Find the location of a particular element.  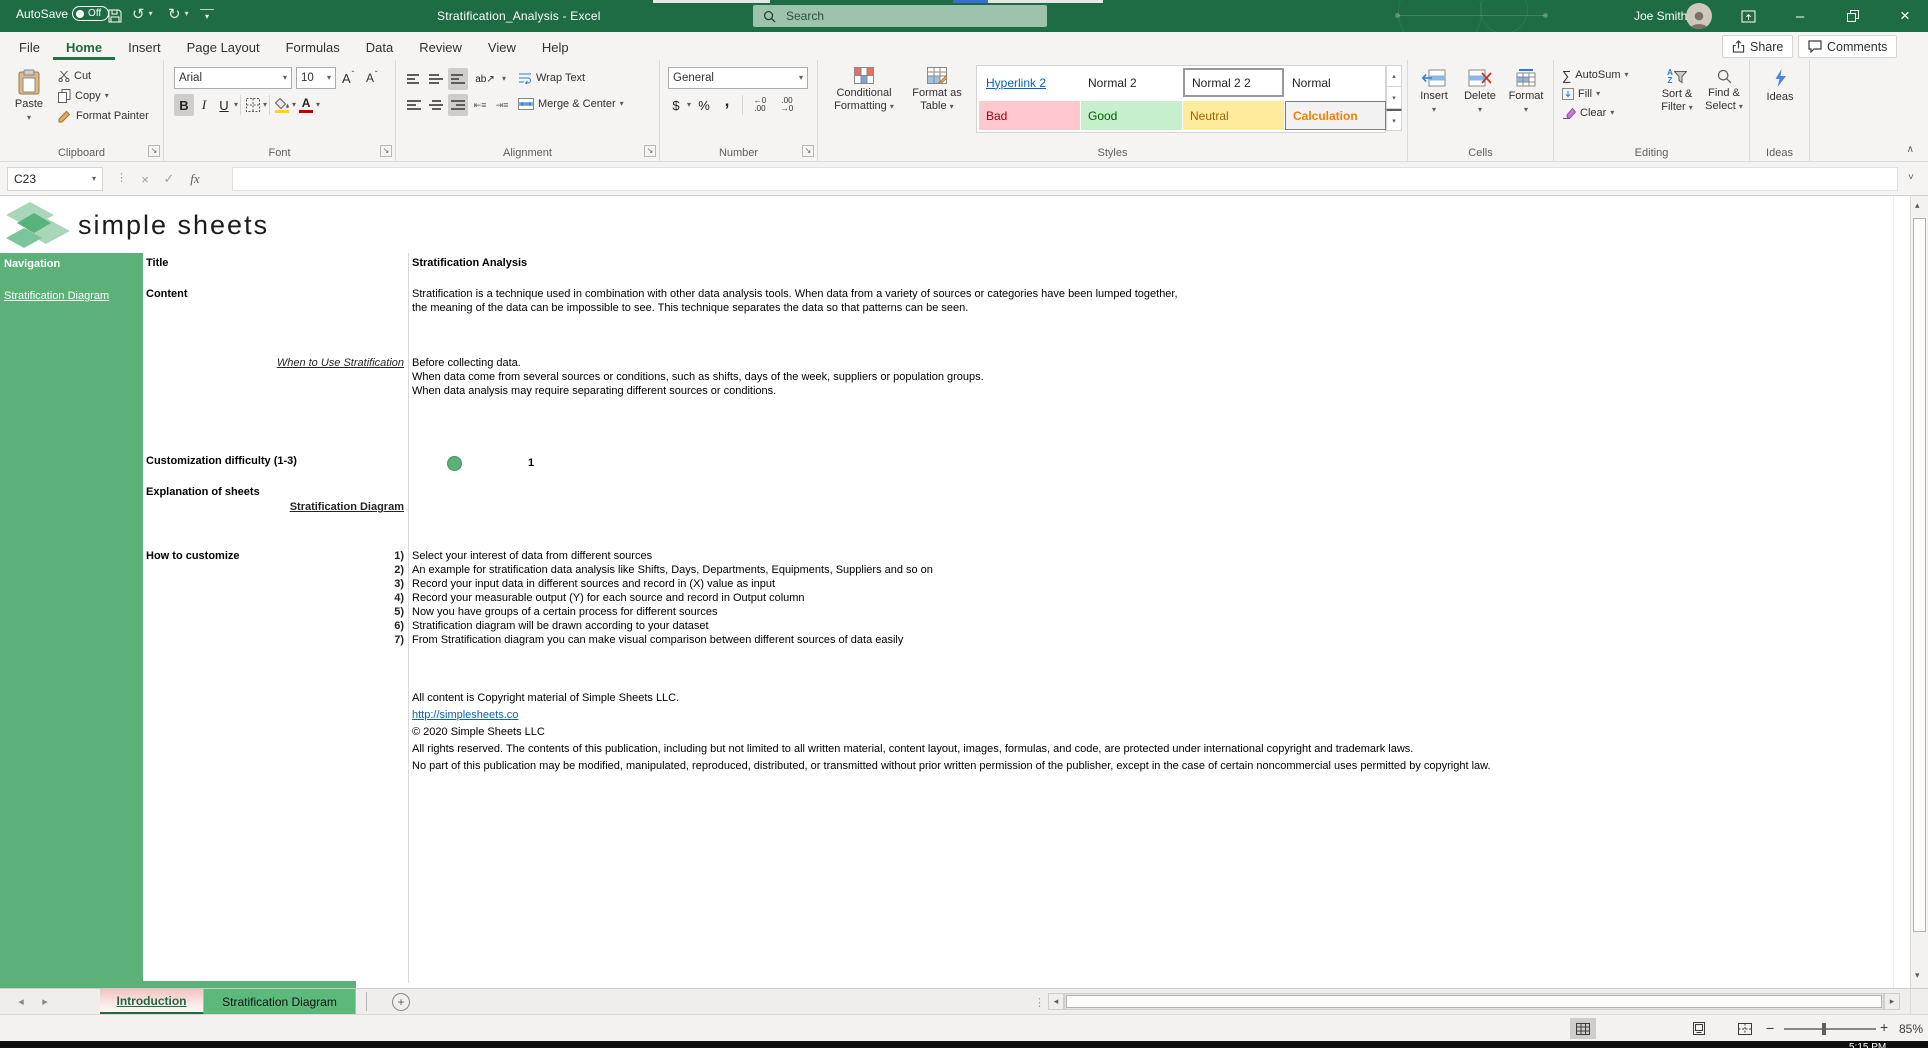

list-number: 1) is located at coordinates (399, 556).